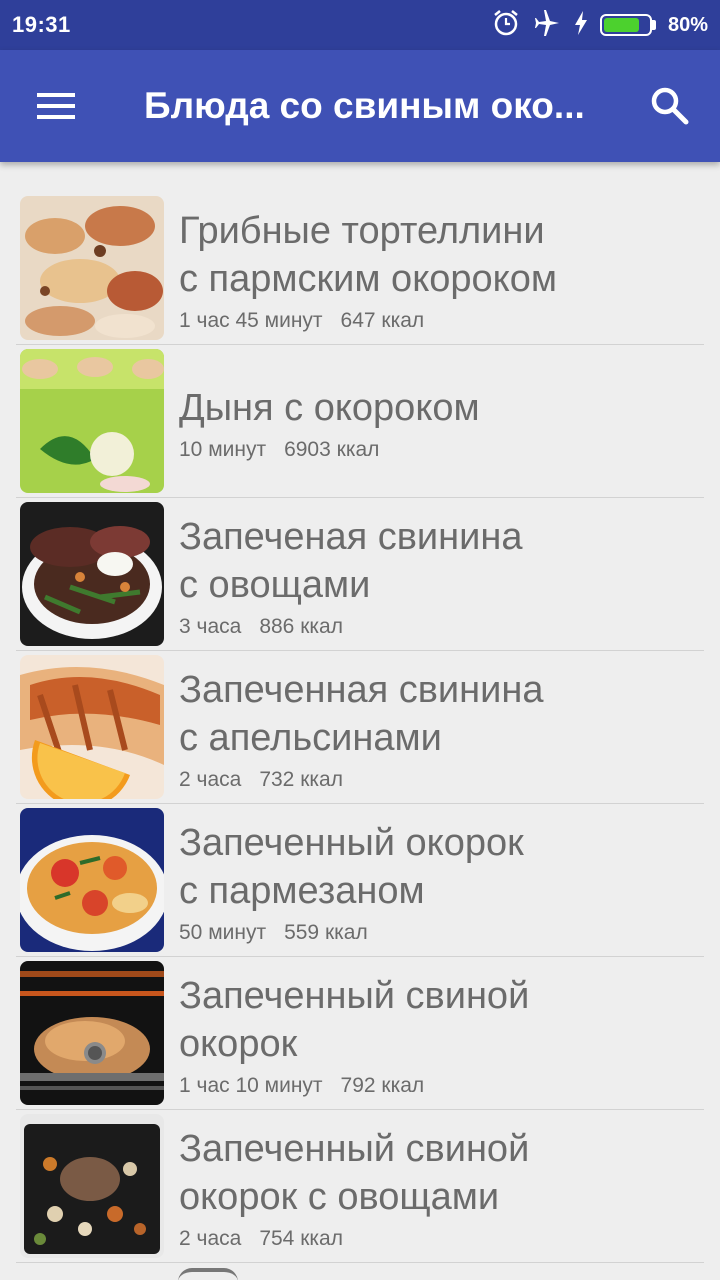  I want to click on menu-button, so click(56, 106).